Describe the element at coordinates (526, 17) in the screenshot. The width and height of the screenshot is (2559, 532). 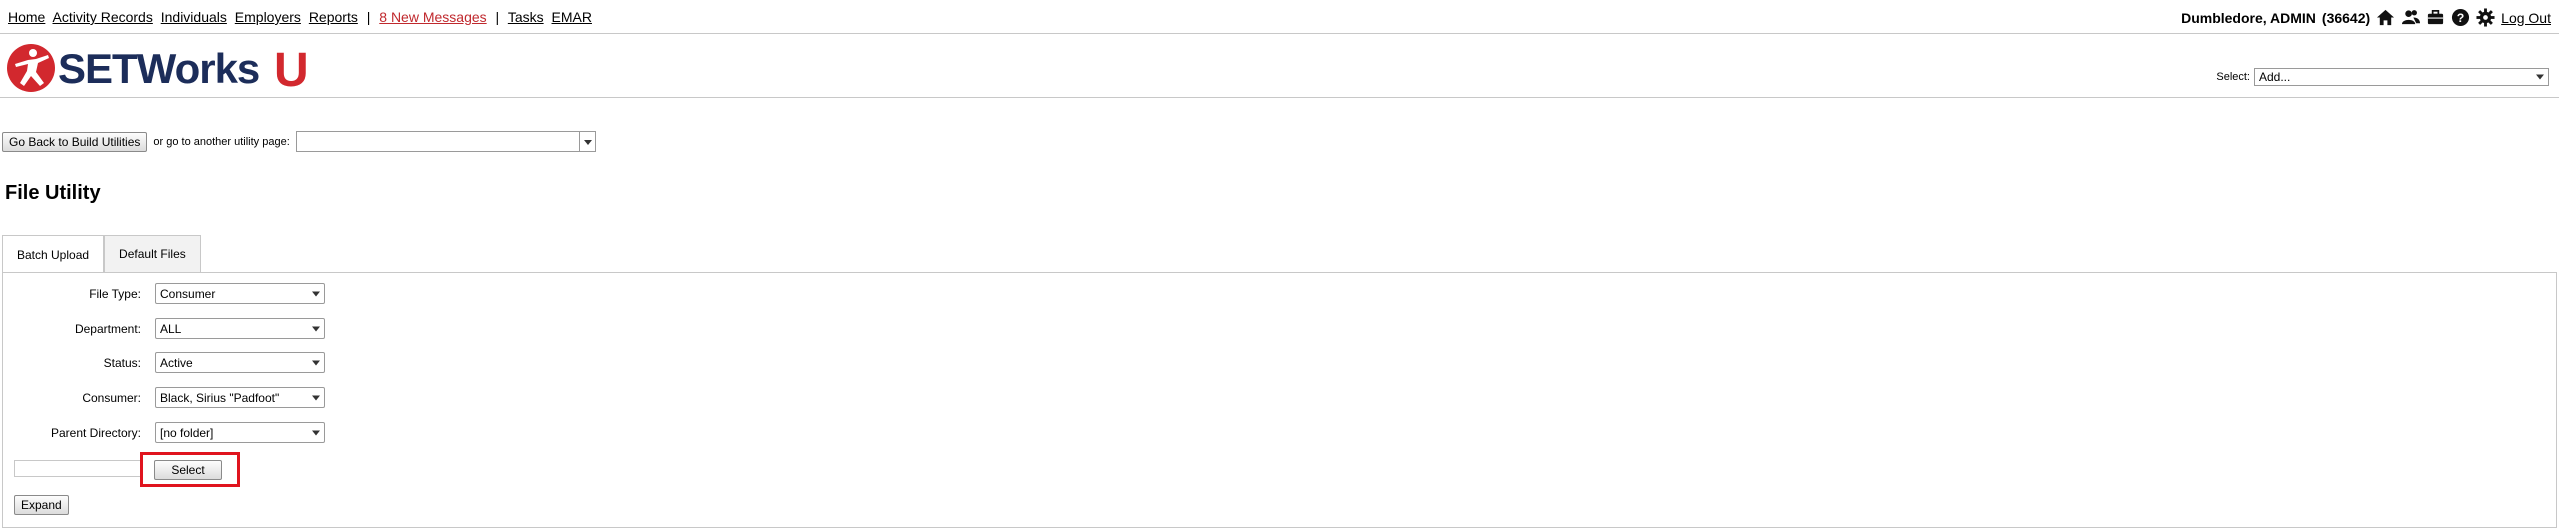
I see `nav-tasks-link: Tasks` at that location.